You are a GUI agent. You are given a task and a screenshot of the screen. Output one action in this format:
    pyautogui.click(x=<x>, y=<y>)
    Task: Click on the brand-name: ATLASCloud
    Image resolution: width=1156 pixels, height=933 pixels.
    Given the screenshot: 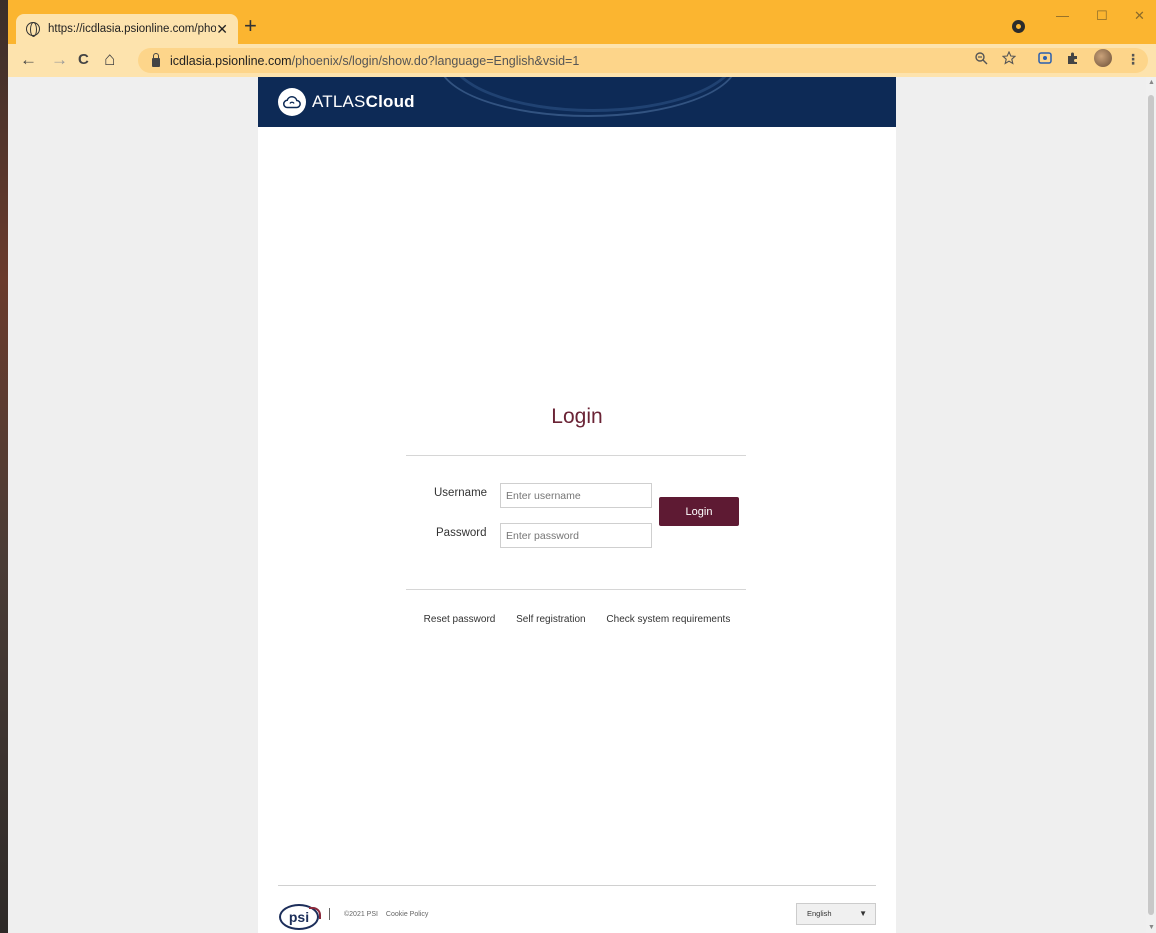 What is the action you would take?
    pyautogui.click(x=363, y=102)
    